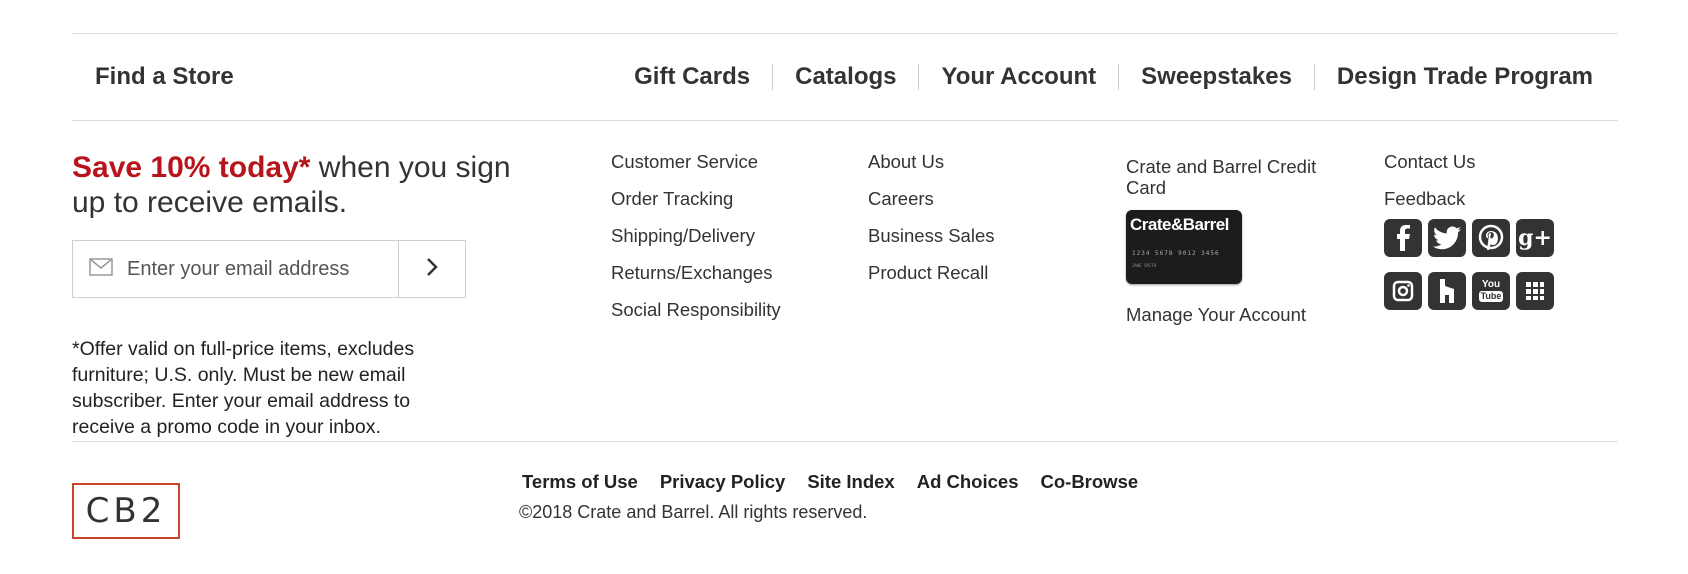  I want to click on facebook-icon, so click(1403, 238).